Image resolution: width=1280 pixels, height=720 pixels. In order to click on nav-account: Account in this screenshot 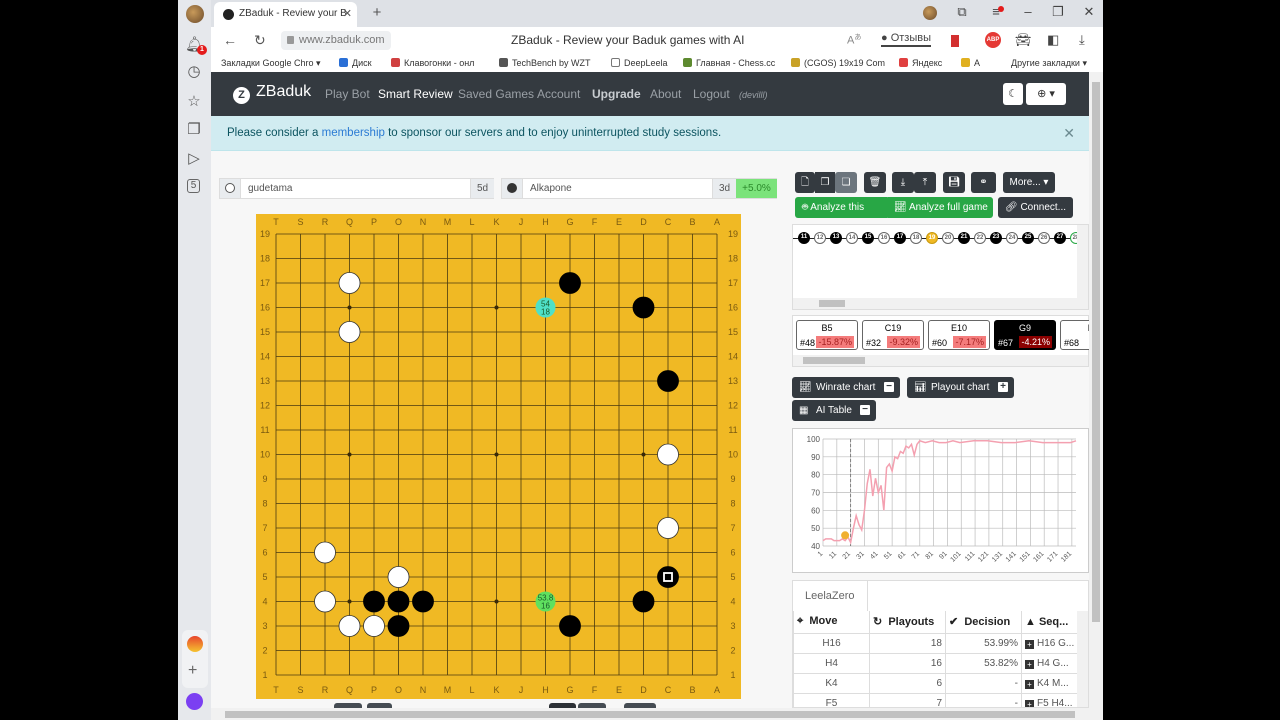, I will do `click(558, 94)`.